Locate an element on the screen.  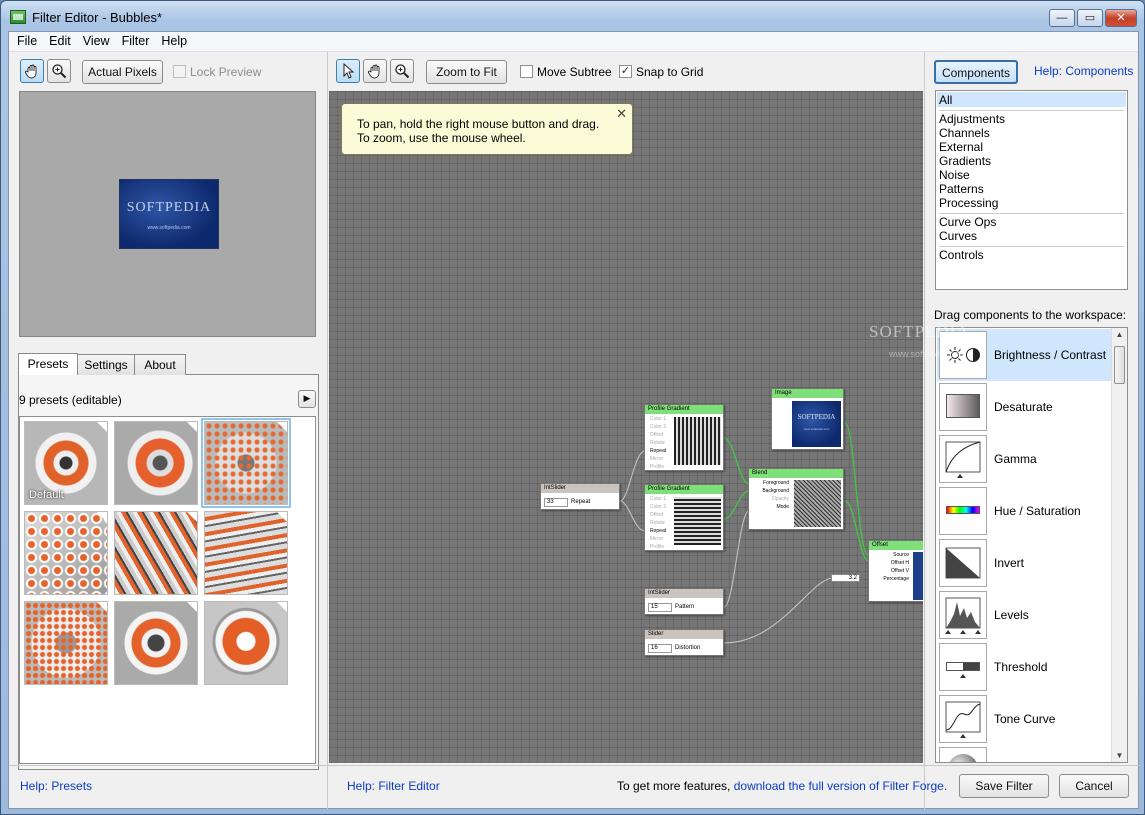
actual-pixels-button: Actual Pixels is located at coordinates (122, 72).